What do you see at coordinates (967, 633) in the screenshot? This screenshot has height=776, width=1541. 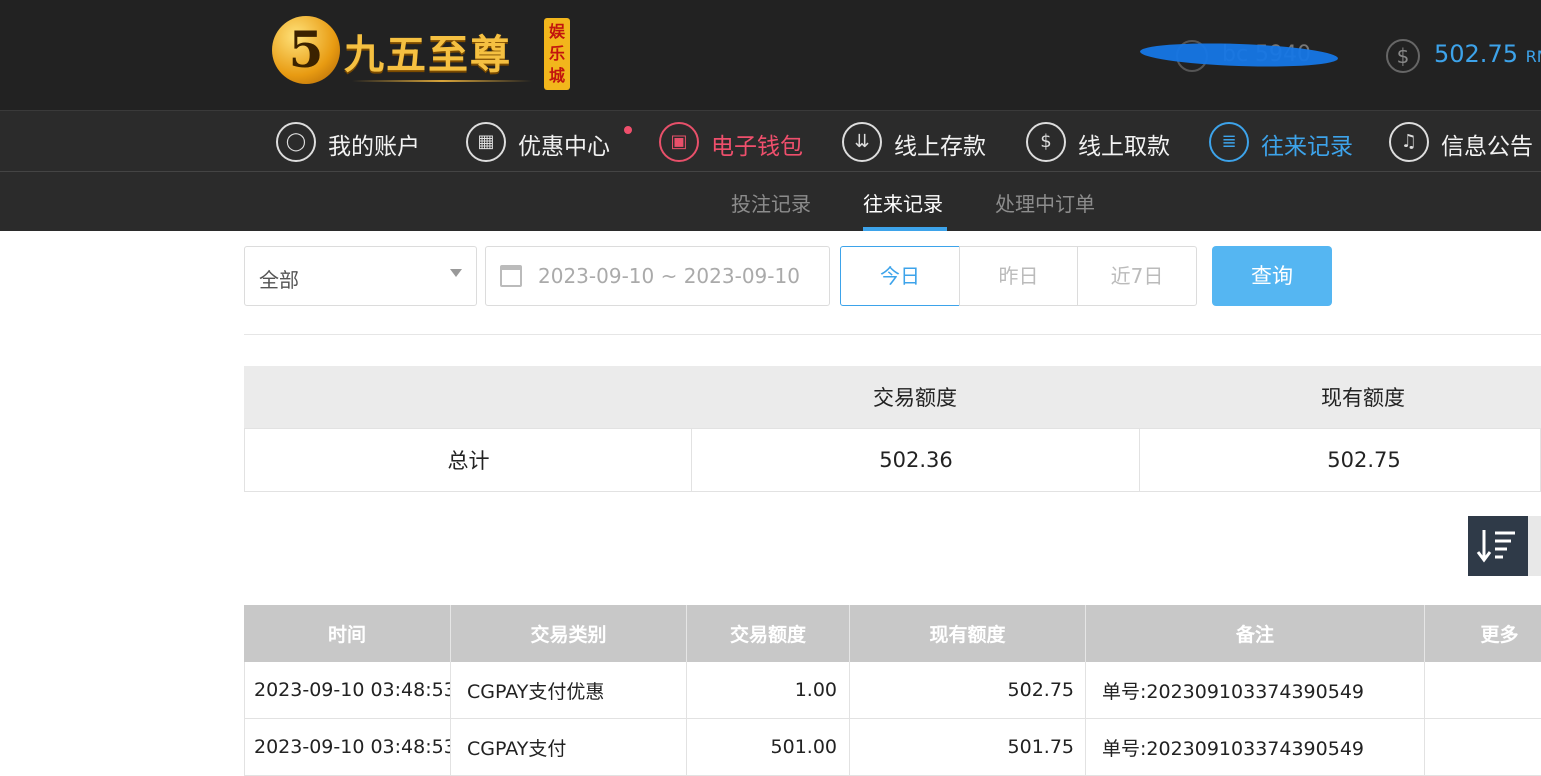 I see `col-balance: 现有额度` at bounding box center [967, 633].